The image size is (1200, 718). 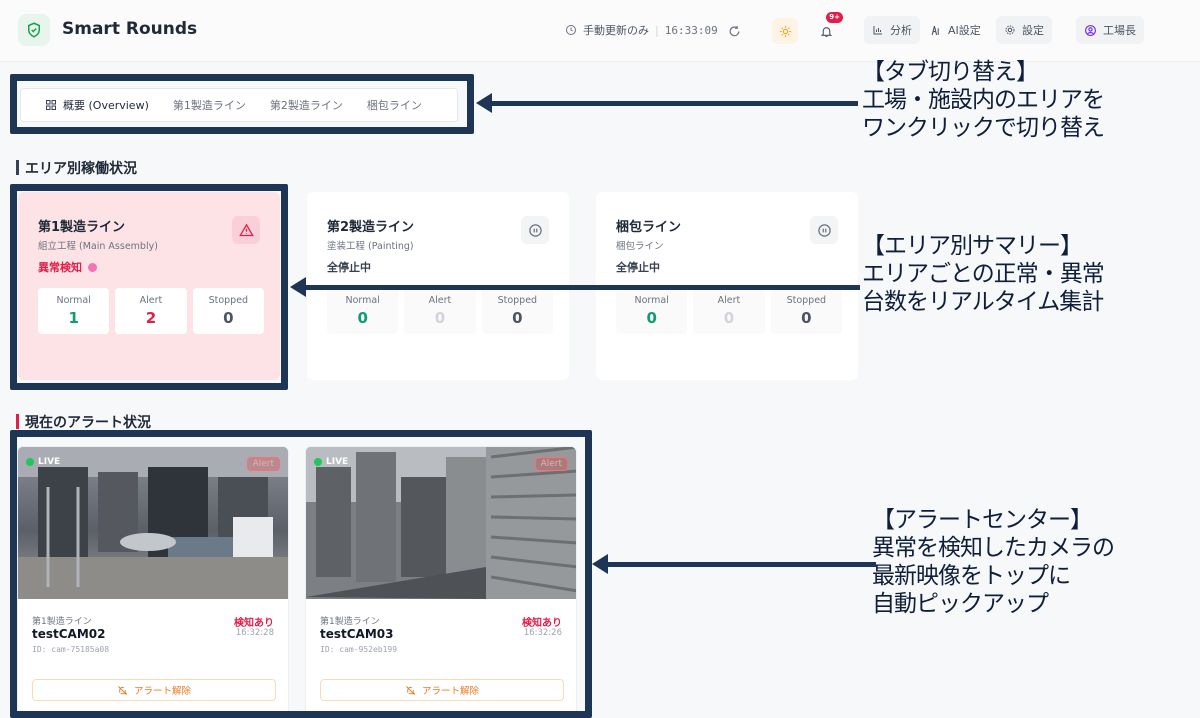 I want to click on refresh-mode-label: 手動更新のみ, so click(x=616, y=30).